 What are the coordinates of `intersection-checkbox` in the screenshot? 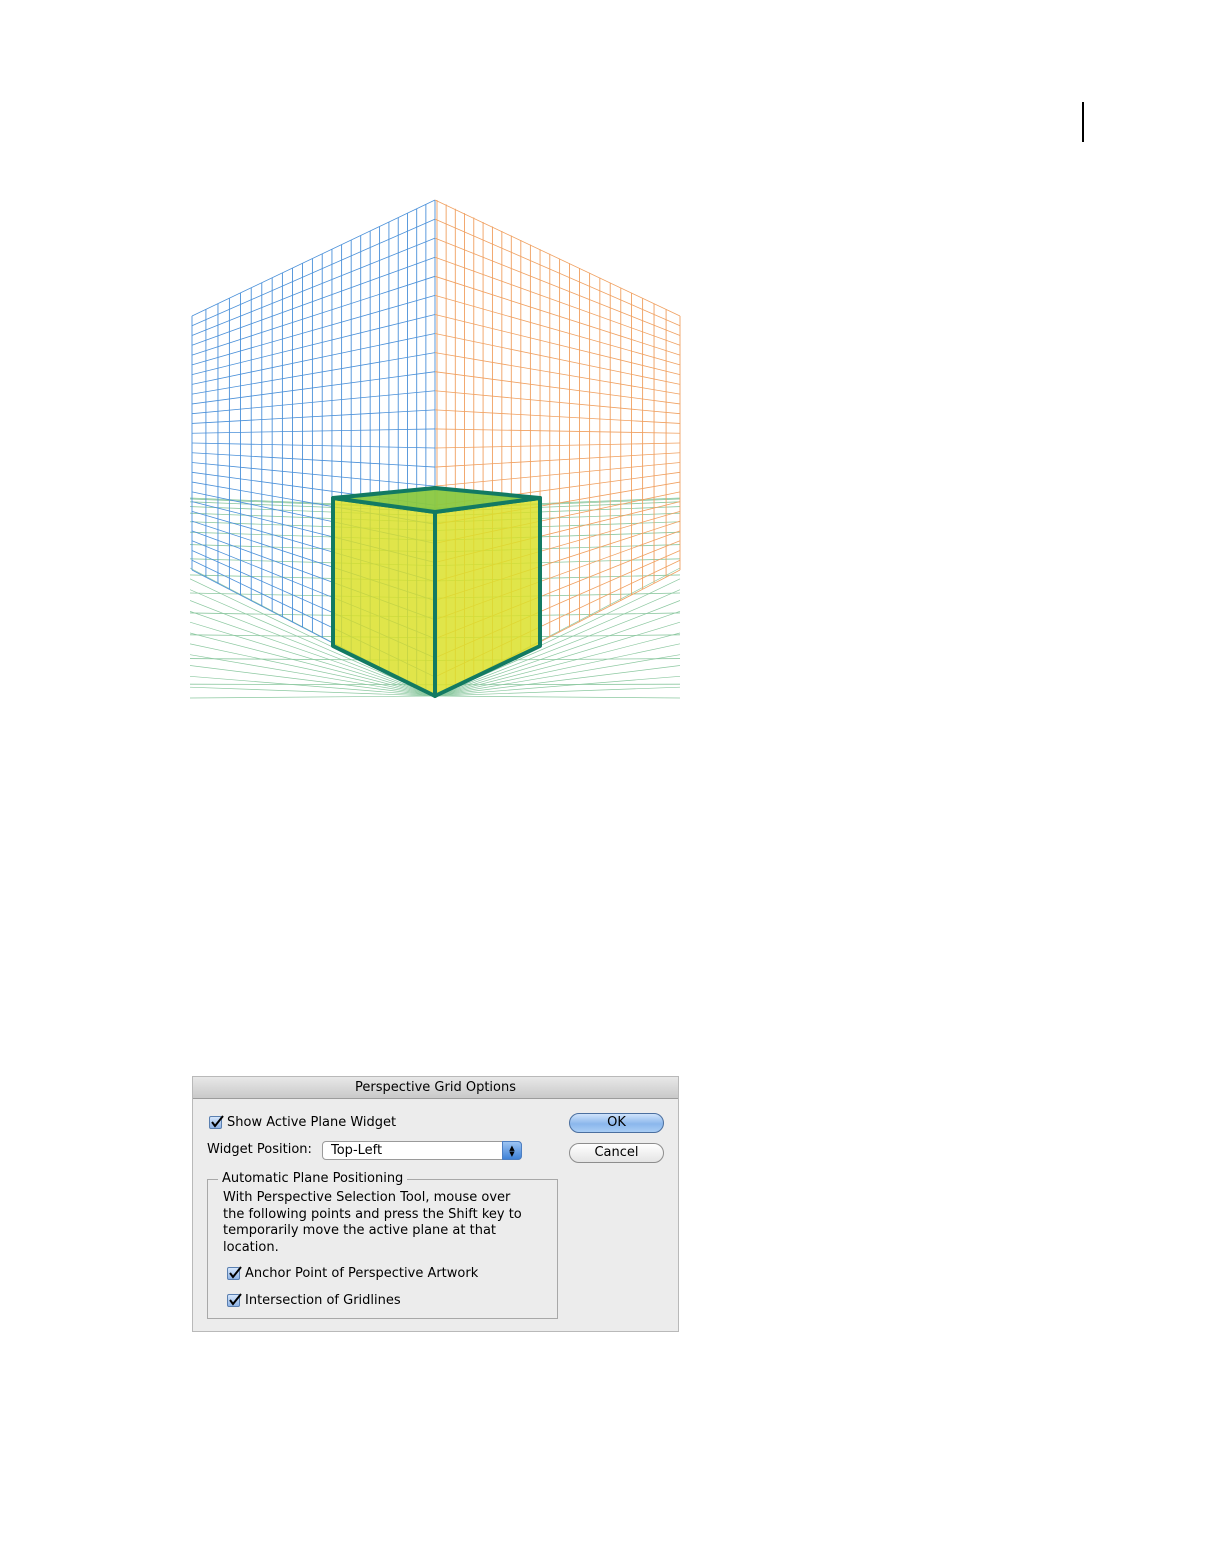 It's located at (234, 1300).